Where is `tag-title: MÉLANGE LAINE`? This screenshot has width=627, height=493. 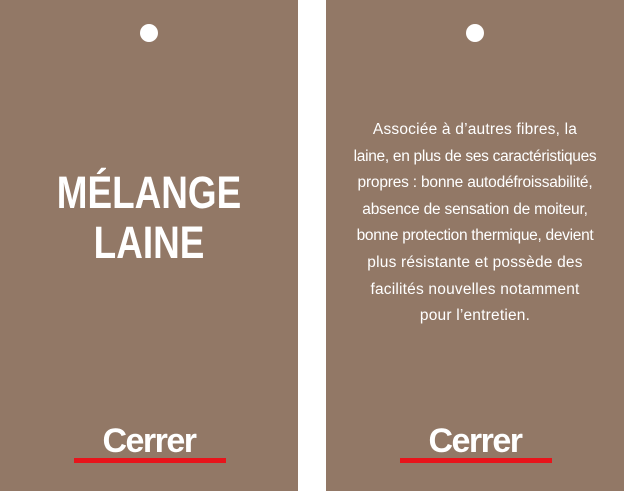
tag-title: MÉLANGE LAINE is located at coordinates (149, 218).